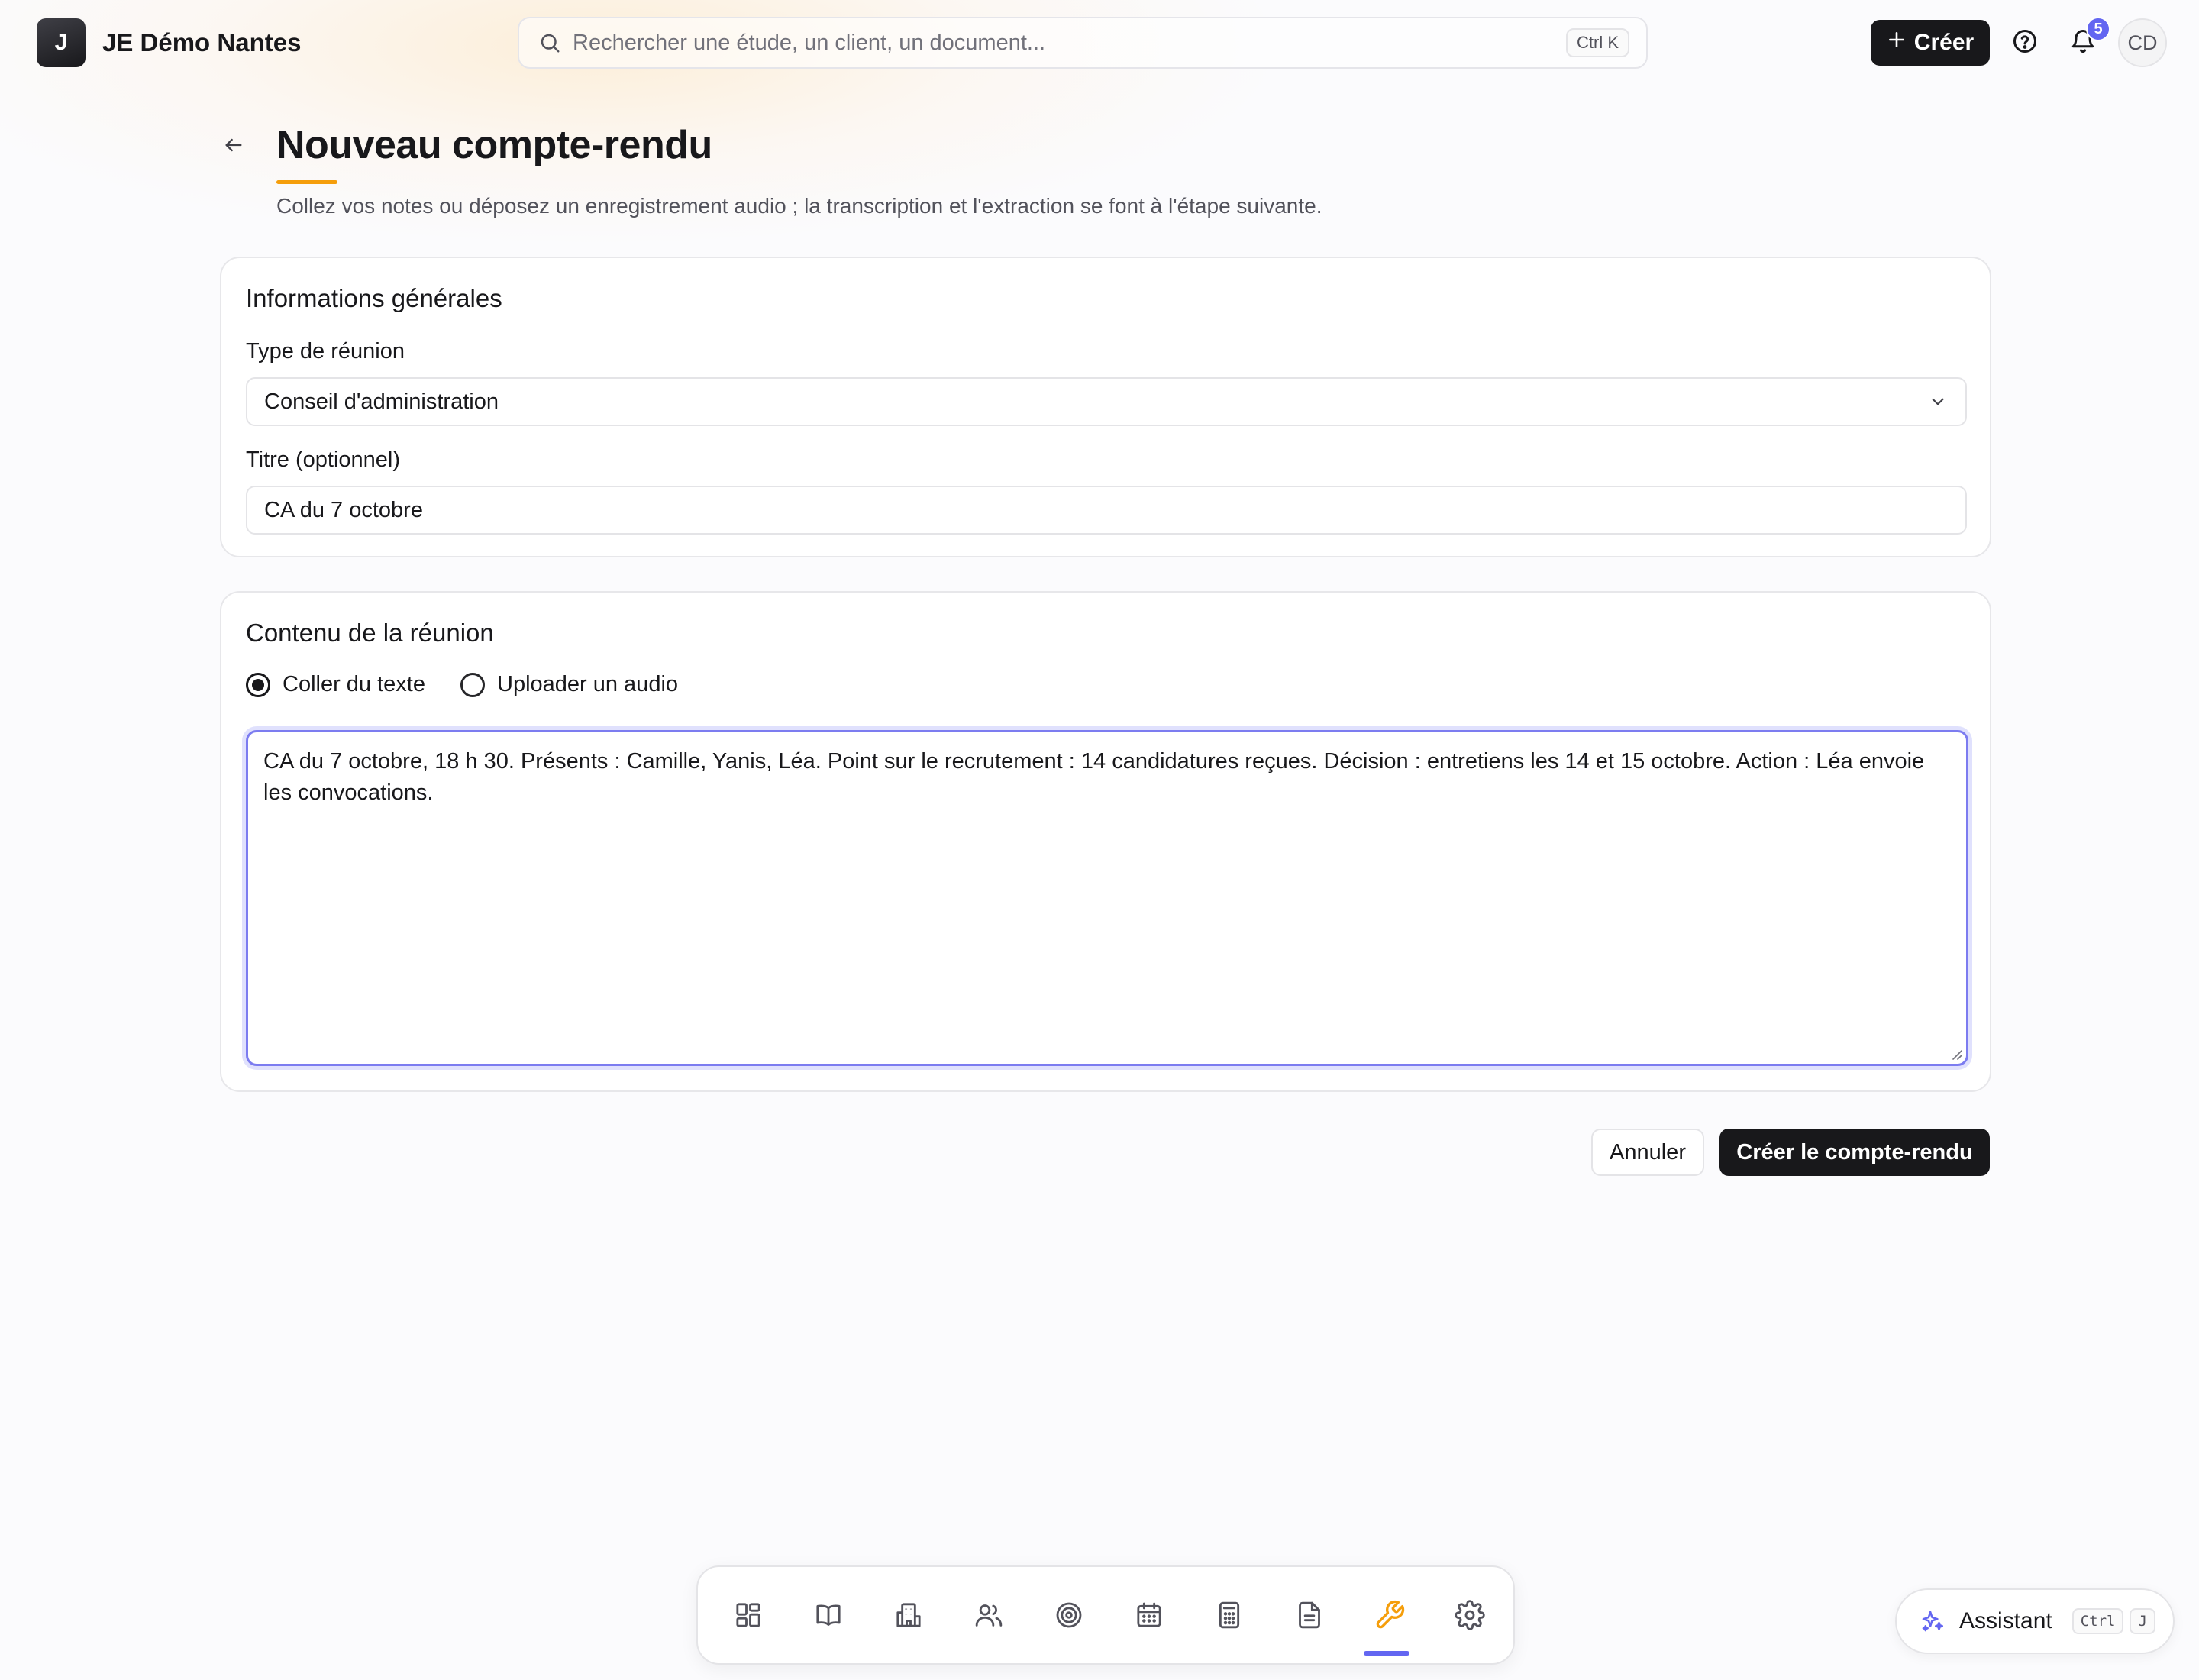 This screenshot has height=1680, width=2199. I want to click on dock-item-dashboard, so click(749, 1616).